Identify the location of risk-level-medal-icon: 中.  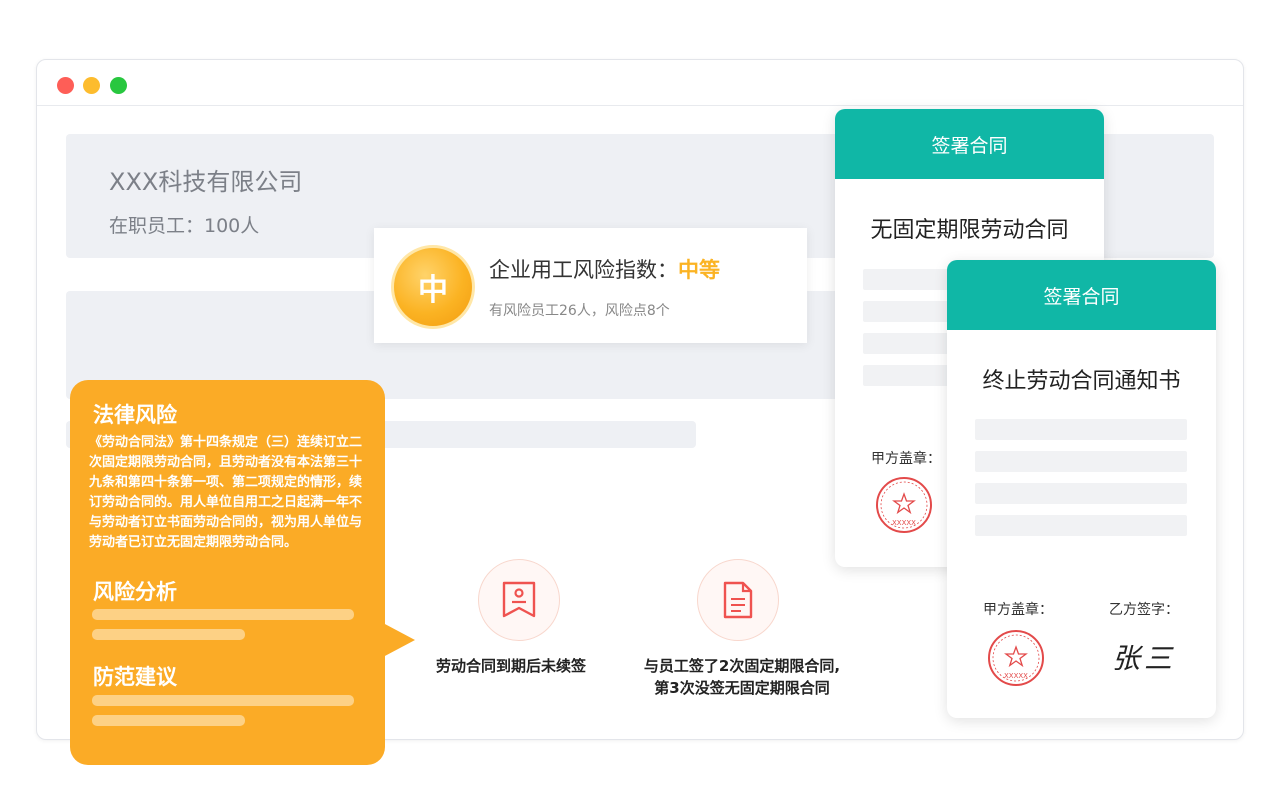
(433, 287).